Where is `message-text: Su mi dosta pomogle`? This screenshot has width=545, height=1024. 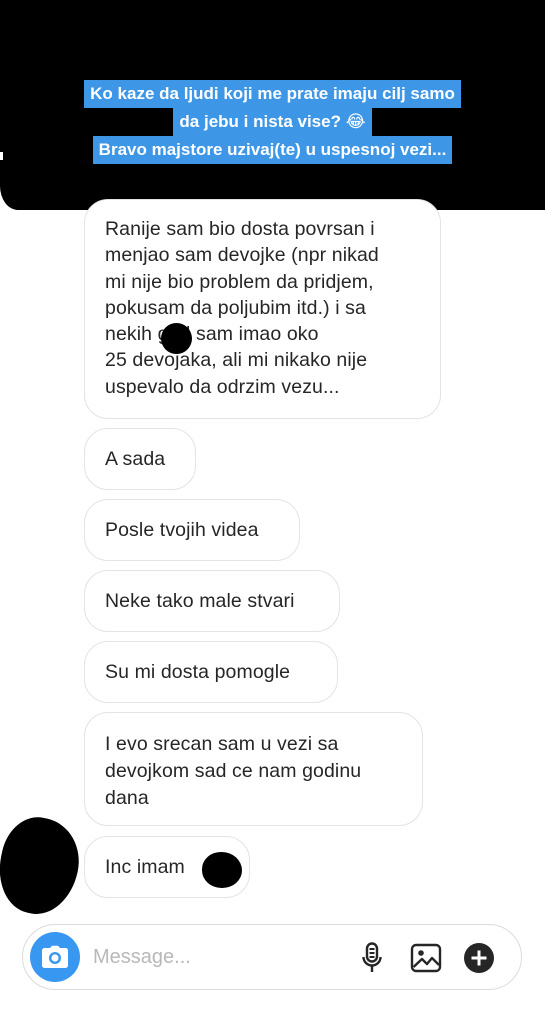
message-text: Su mi dosta pomogle is located at coordinates (198, 672).